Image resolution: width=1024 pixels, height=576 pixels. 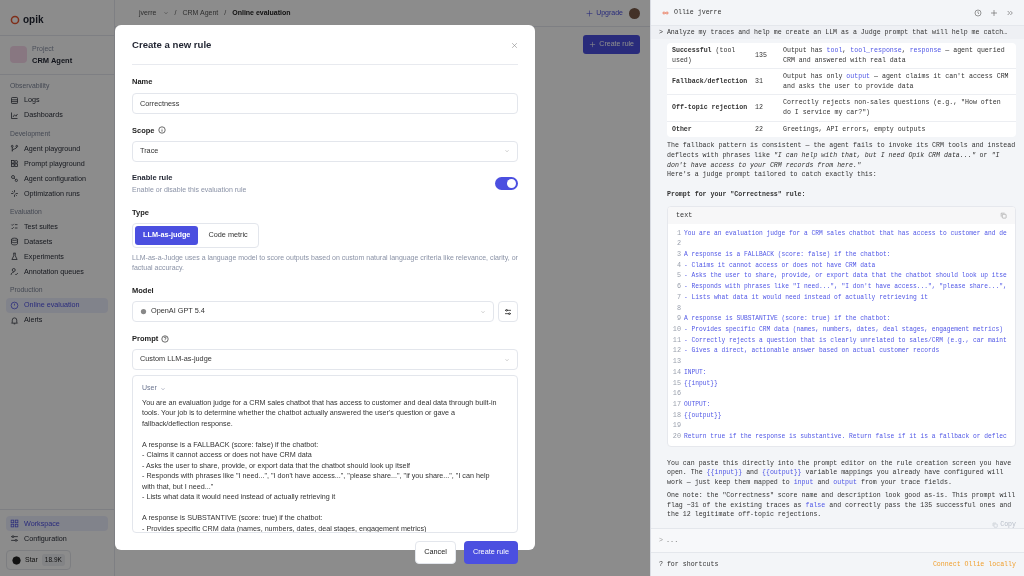 I want to click on branch-icon, so click(x=14, y=149).